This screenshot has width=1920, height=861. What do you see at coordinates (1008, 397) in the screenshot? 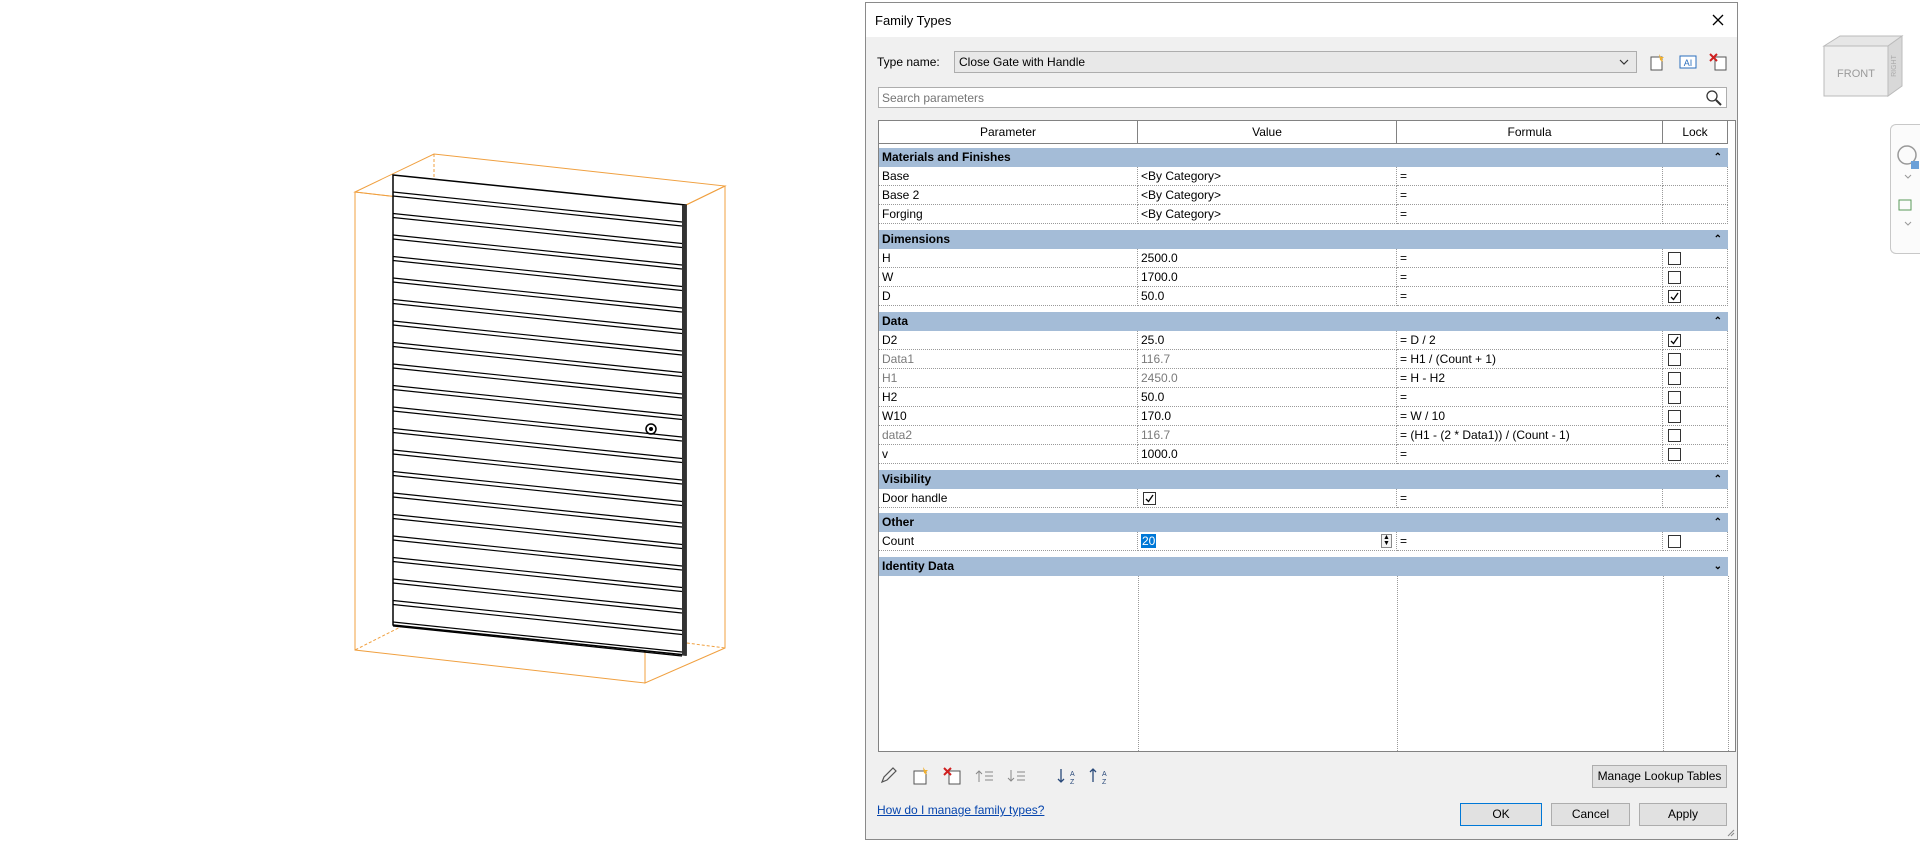
I see `param-name: H2` at bounding box center [1008, 397].